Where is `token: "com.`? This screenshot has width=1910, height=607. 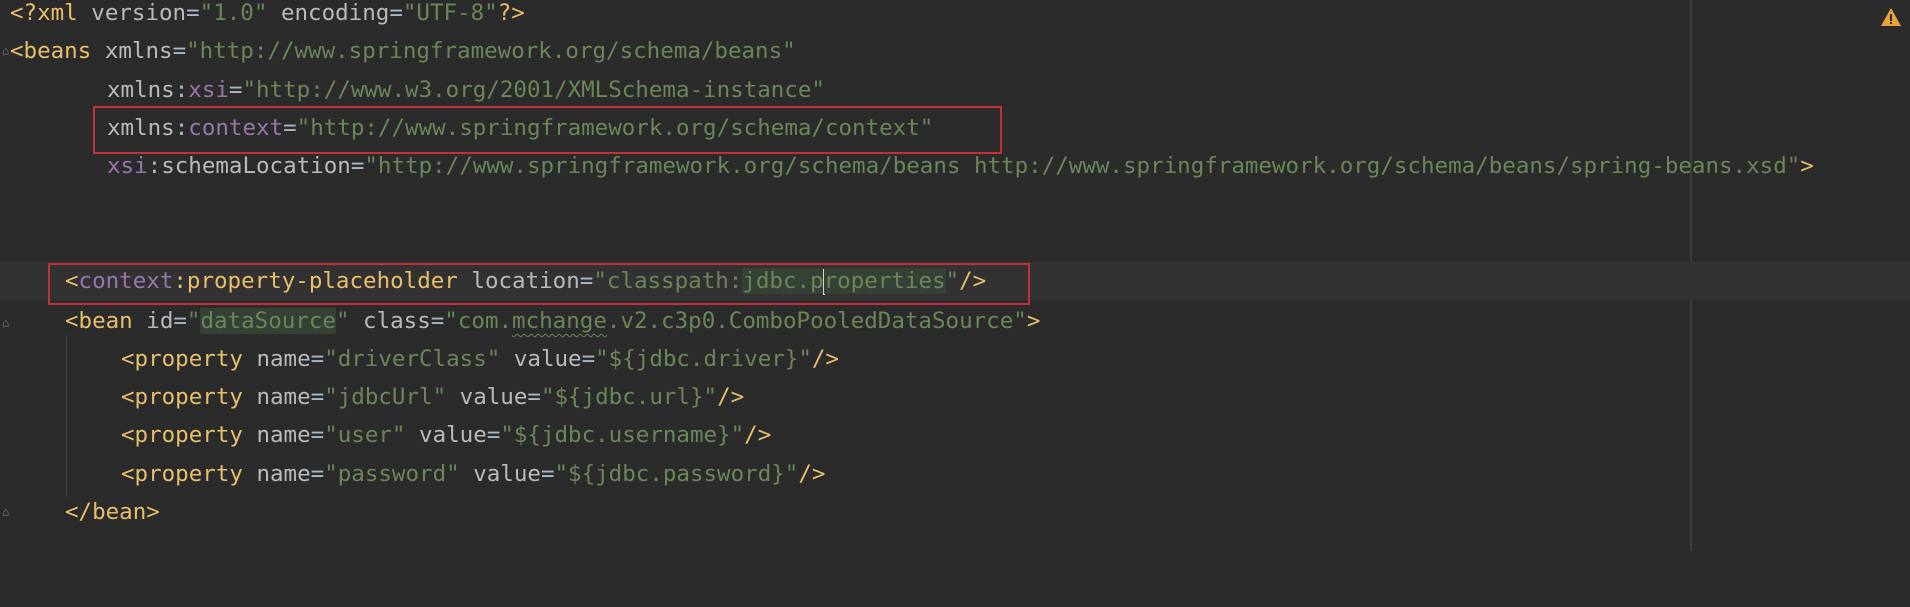 token: "com. is located at coordinates (478, 321).